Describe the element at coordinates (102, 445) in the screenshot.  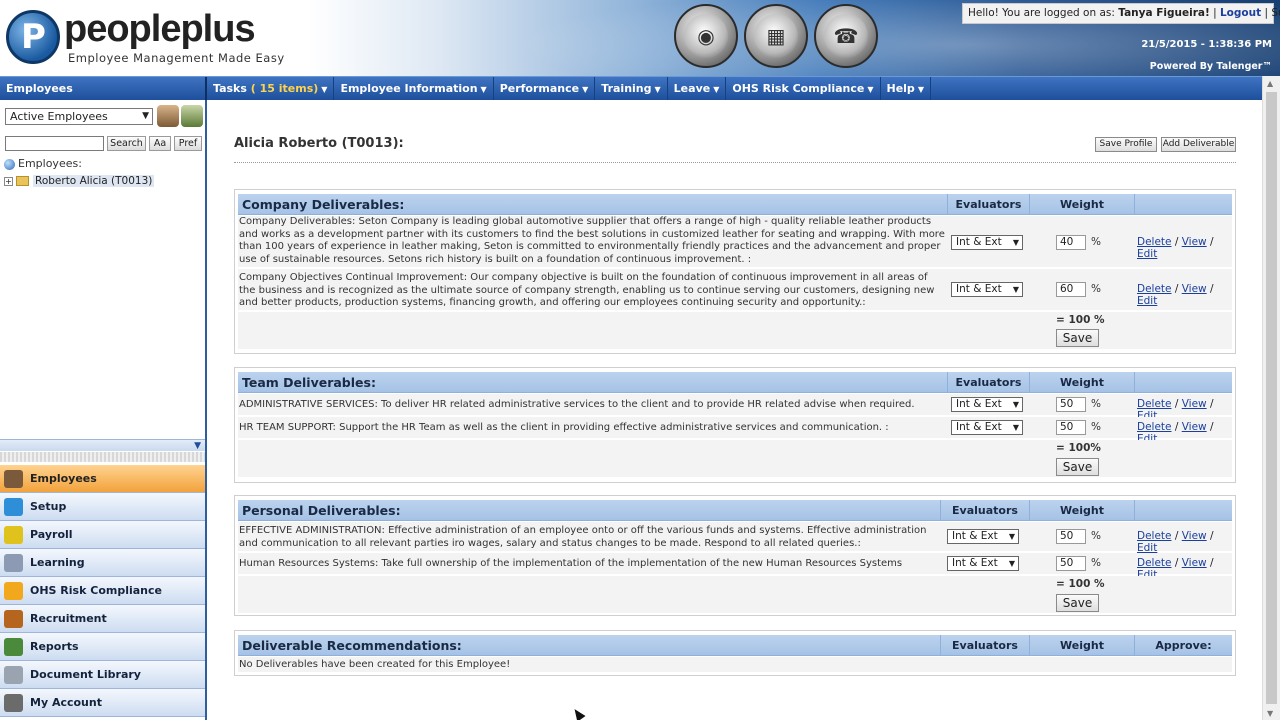
I see `tree-scroll-strip: ▼` at that location.